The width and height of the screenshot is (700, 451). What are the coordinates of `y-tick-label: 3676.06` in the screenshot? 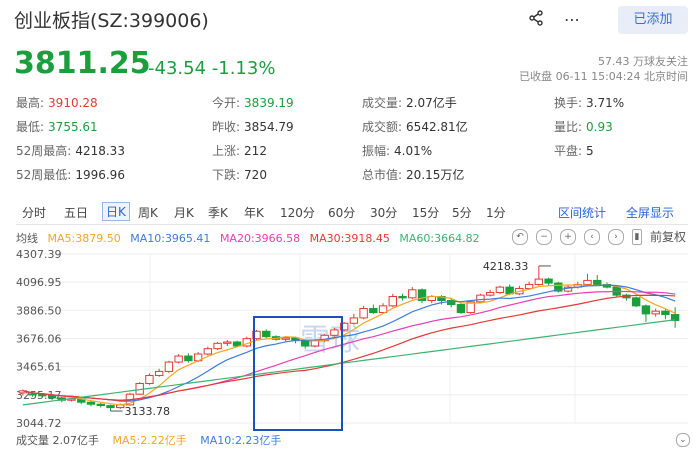 It's located at (39, 339).